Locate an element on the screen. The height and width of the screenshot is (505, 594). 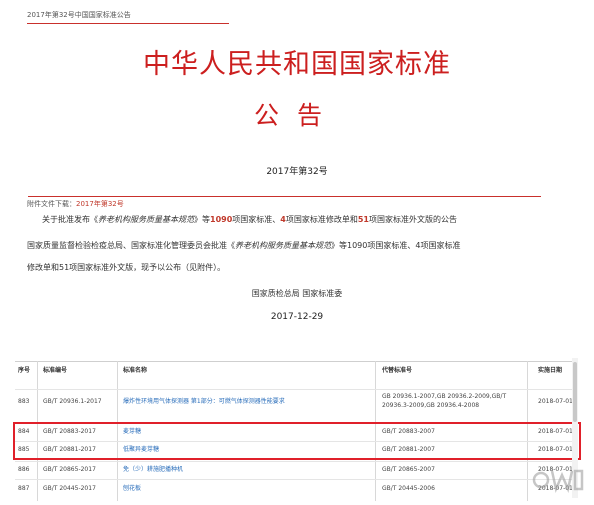
attachment-label: 附件文件下载： is located at coordinates (51, 204).